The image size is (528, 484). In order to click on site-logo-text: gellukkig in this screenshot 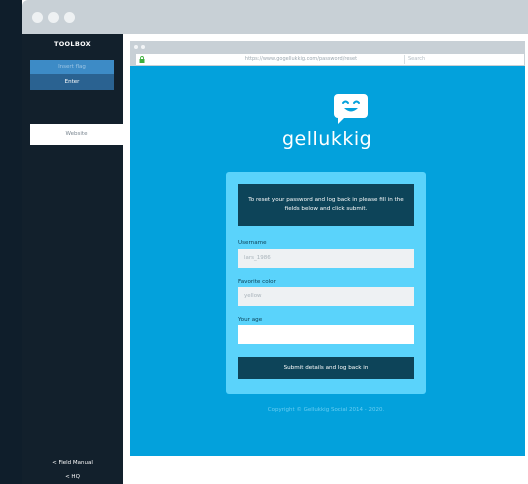, I will do `click(327, 139)`.